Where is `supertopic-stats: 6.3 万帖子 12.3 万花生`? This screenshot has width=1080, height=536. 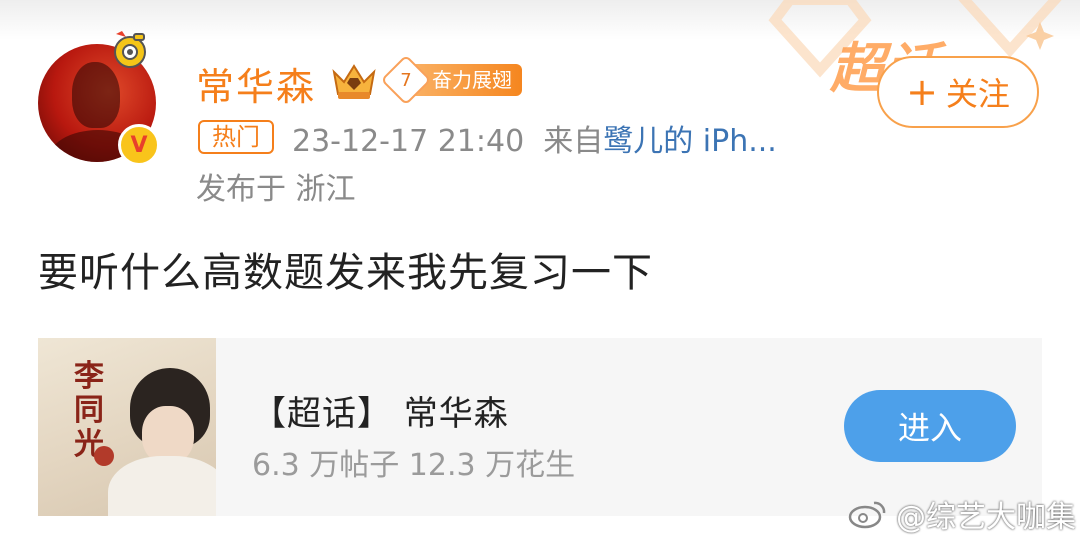 supertopic-stats: 6.3 万帖子 12.3 万花生 is located at coordinates (414, 465).